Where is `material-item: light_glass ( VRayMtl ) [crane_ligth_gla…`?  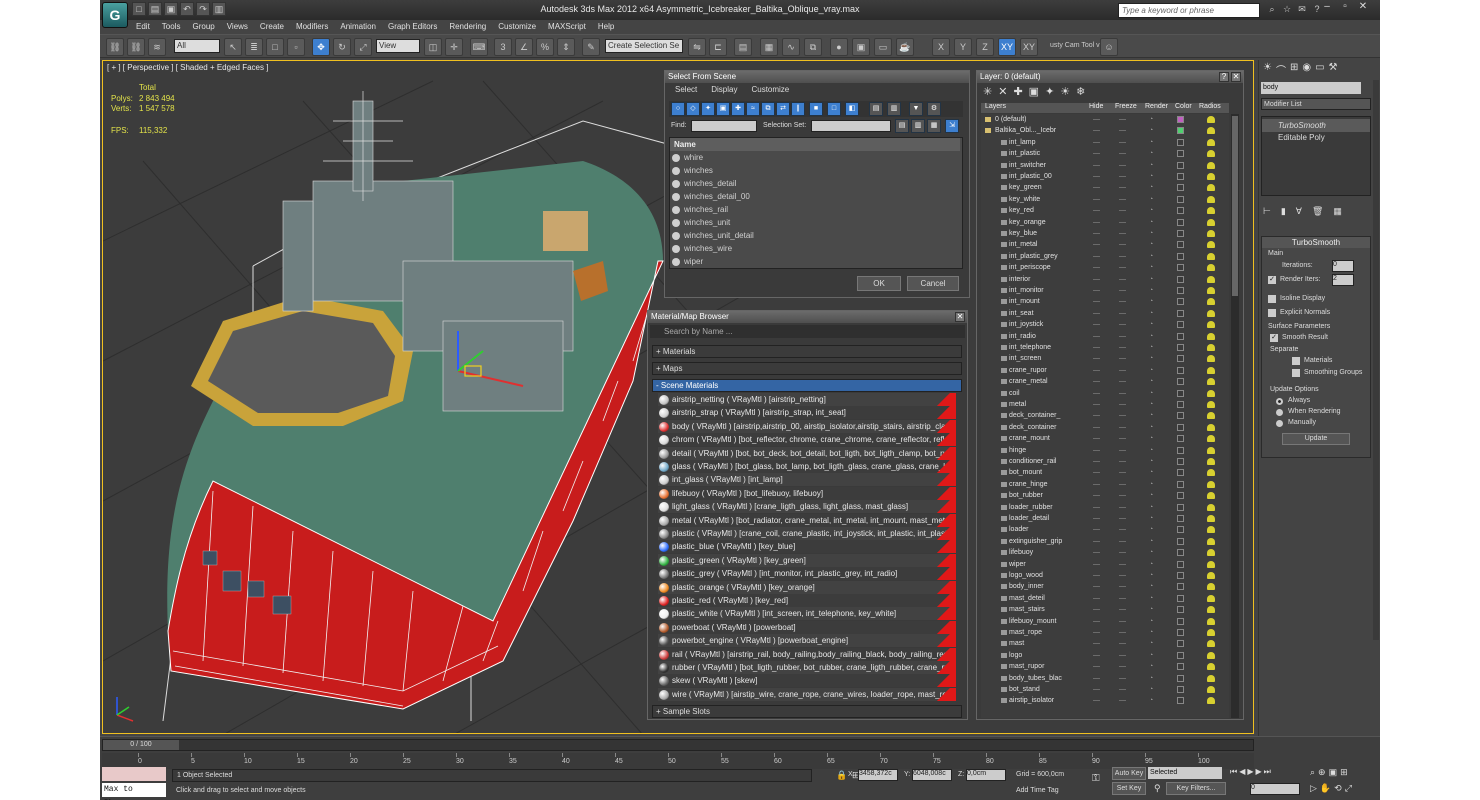 material-item: light_glass ( VRayMtl ) [crane_ligth_gla… is located at coordinates (807, 507).